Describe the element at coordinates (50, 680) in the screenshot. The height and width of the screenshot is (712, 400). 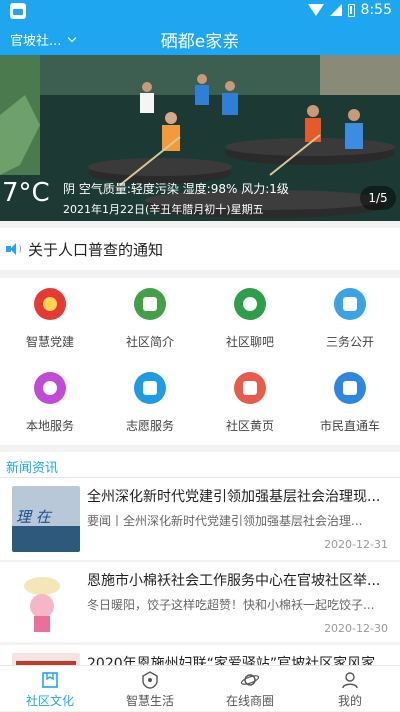
I see `book-icon` at that location.